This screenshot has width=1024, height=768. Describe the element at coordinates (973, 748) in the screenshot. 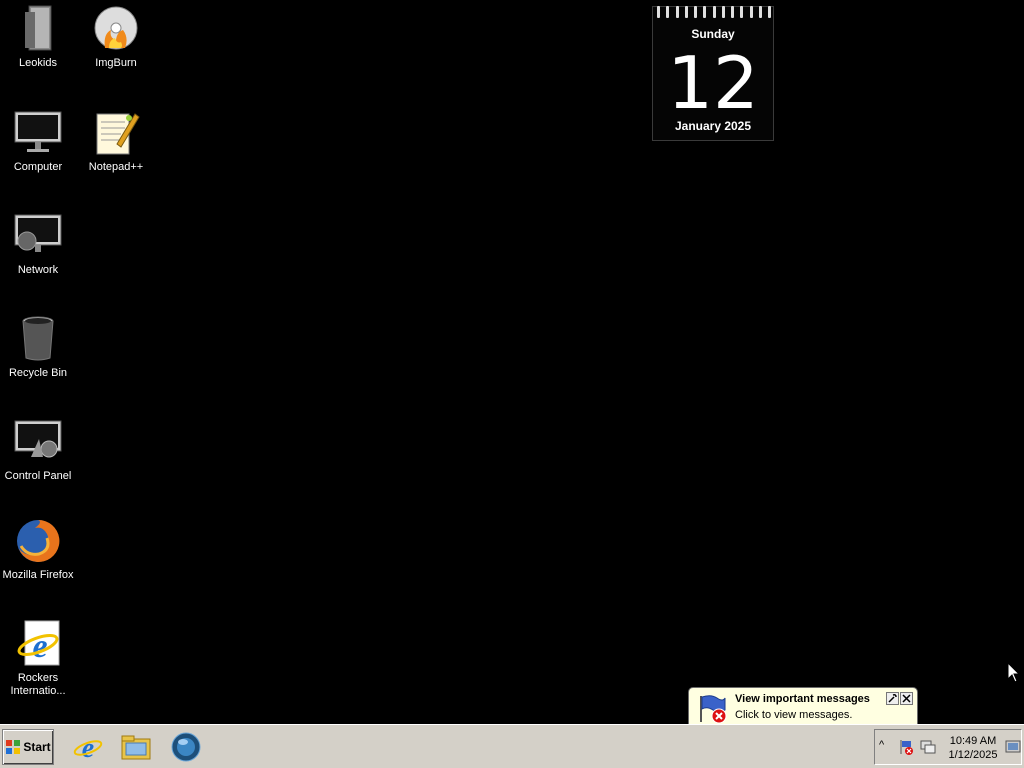

I see `system-clock: 10:49 AM 1/12/2025` at that location.